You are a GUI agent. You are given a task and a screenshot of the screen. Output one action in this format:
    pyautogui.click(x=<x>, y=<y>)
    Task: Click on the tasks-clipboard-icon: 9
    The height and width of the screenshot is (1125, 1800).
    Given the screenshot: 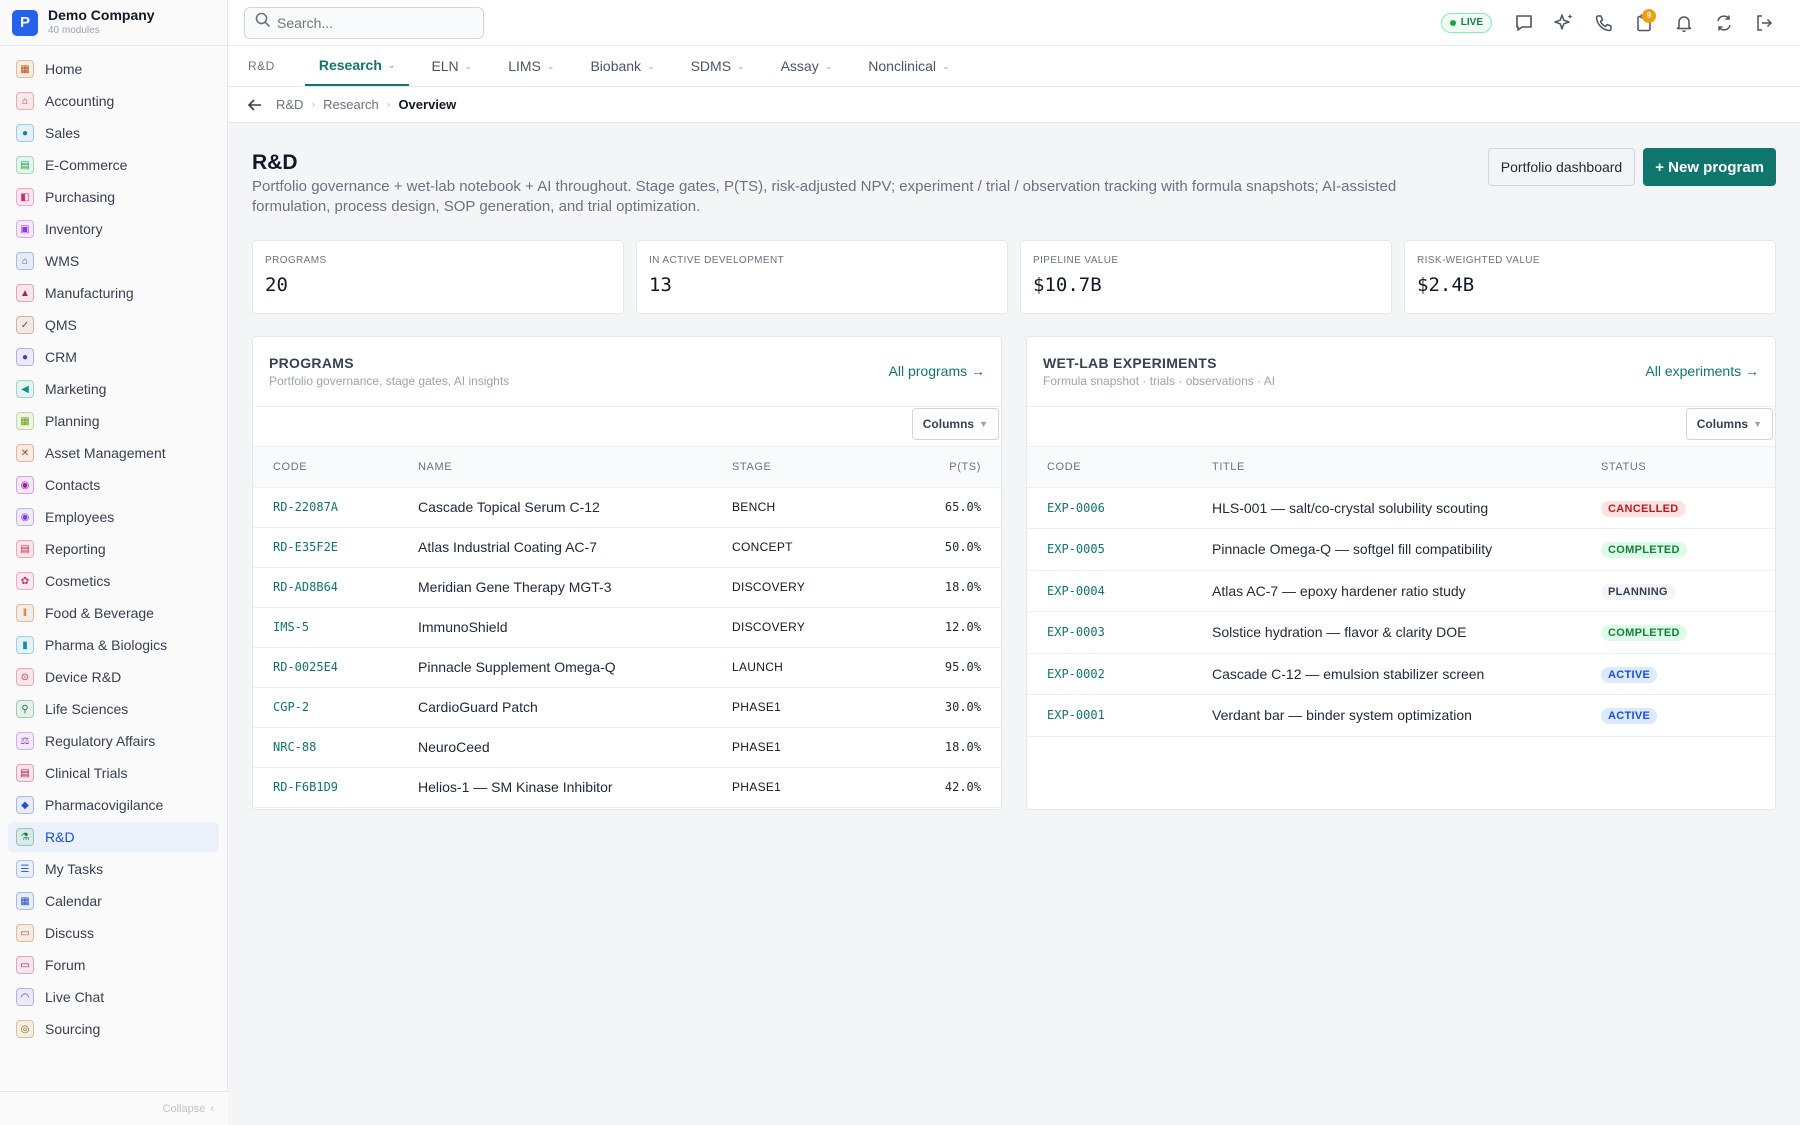 What is the action you would take?
    pyautogui.click(x=1644, y=23)
    